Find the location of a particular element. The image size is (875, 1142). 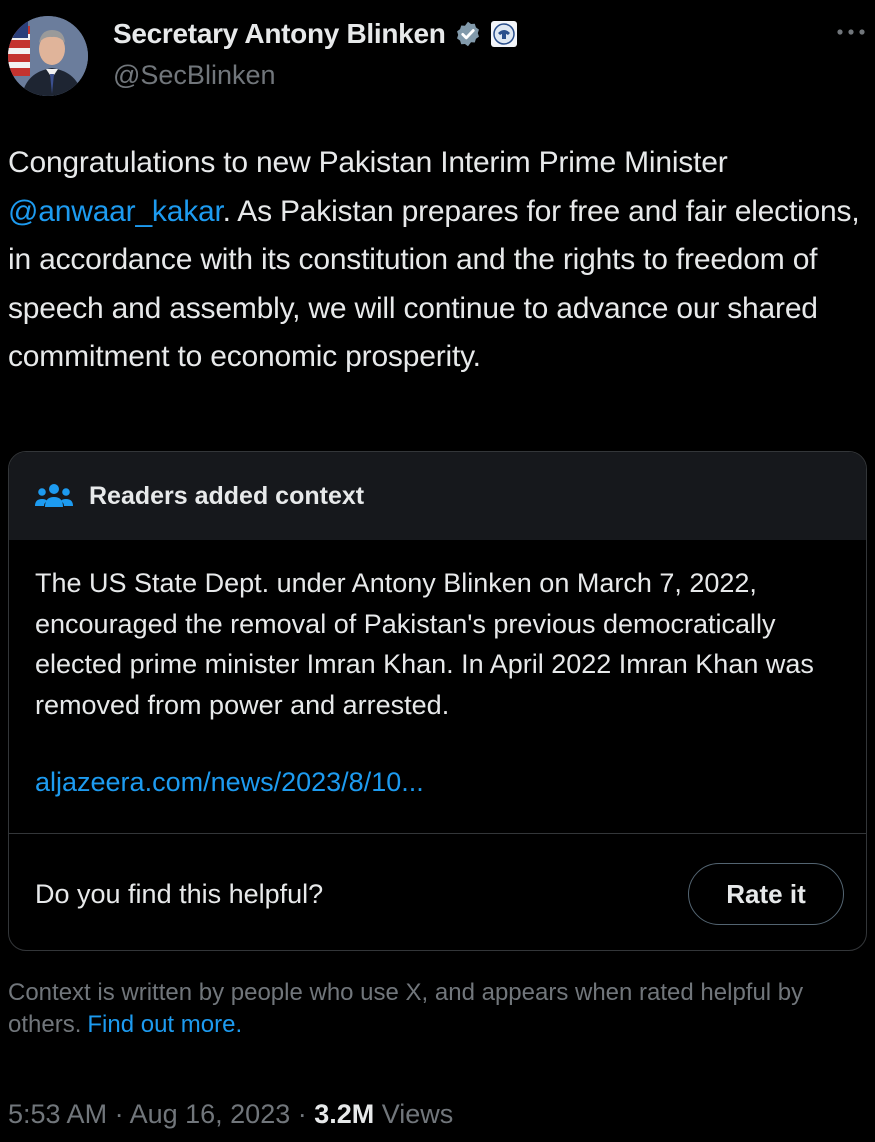

tweet-time: 5:53 AM is located at coordinates (57, 1114).